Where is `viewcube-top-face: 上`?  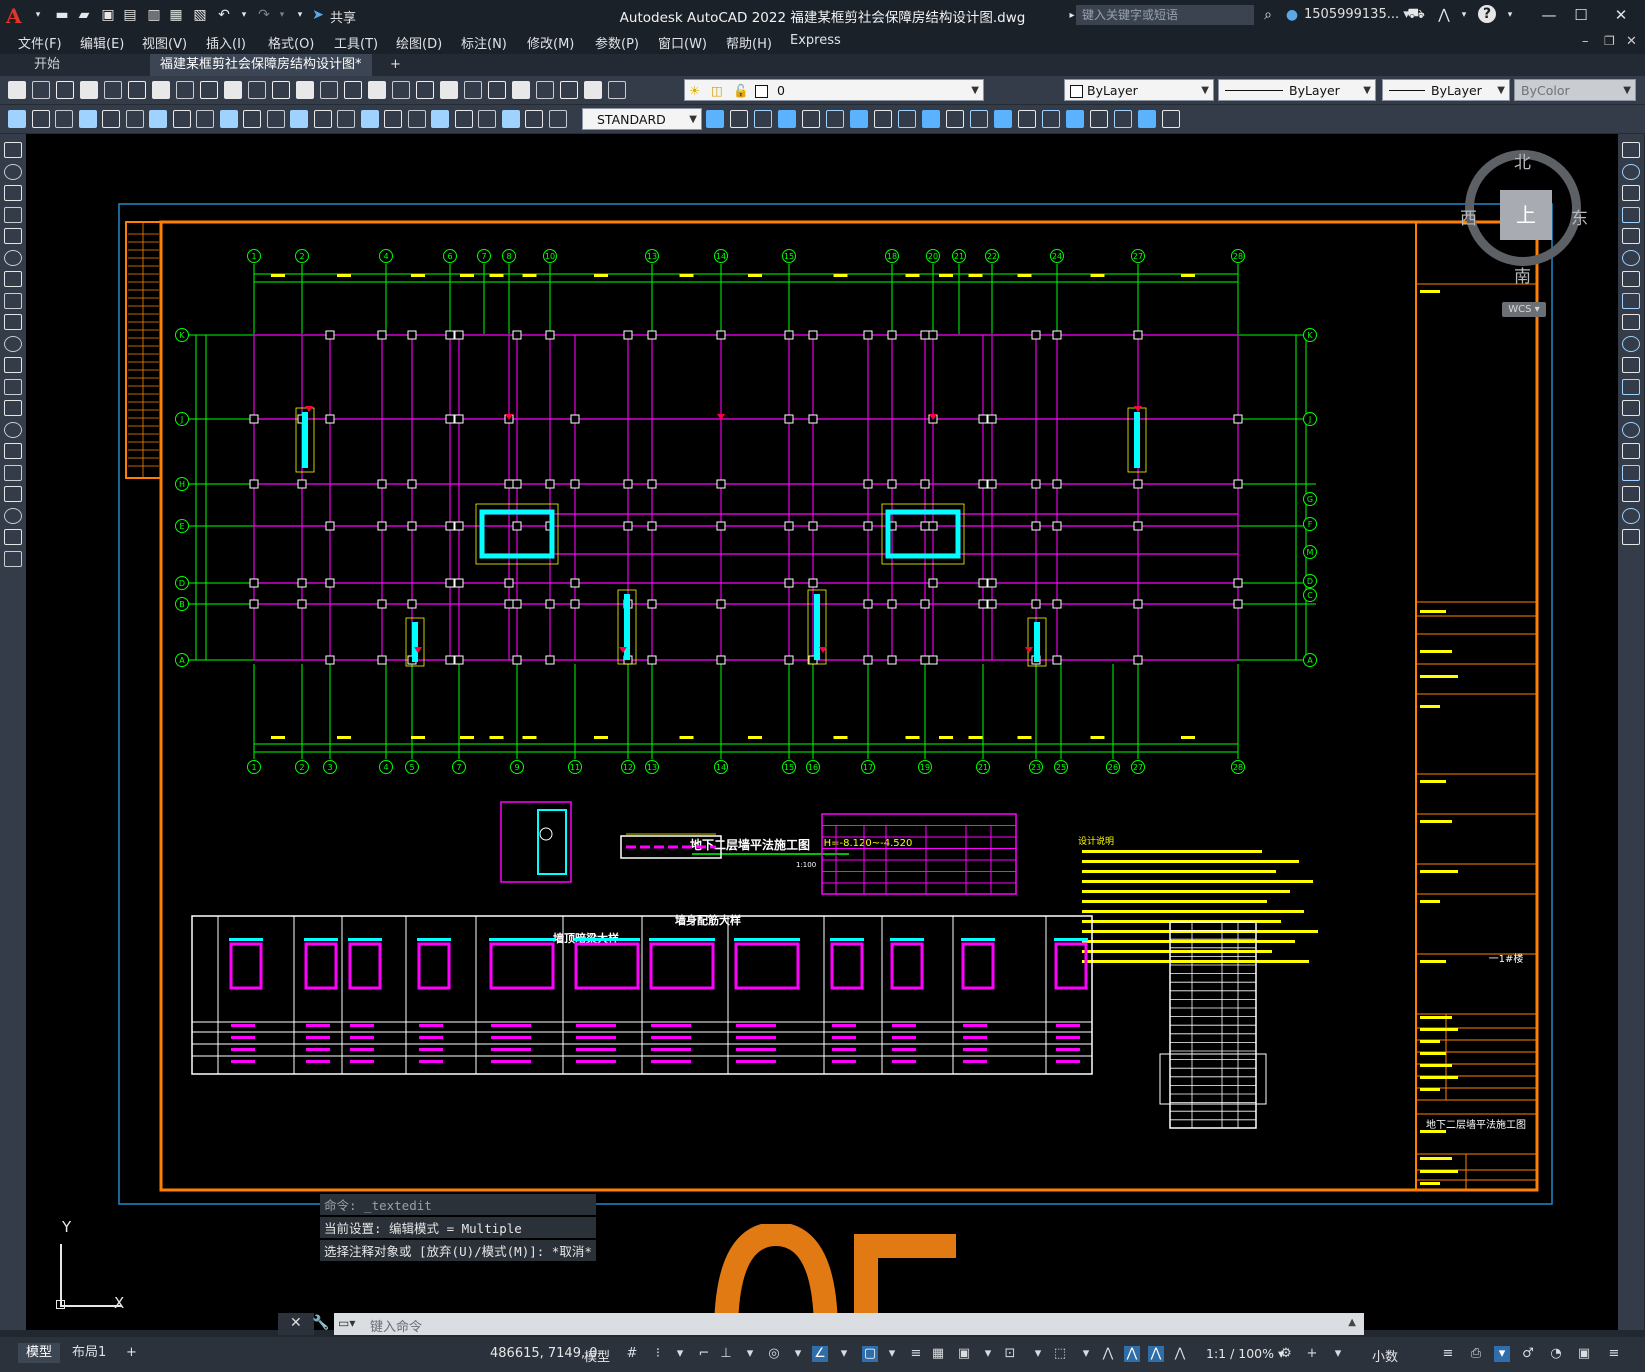 viewcube-top-face: 上 is located at coordinates (1526, 215).